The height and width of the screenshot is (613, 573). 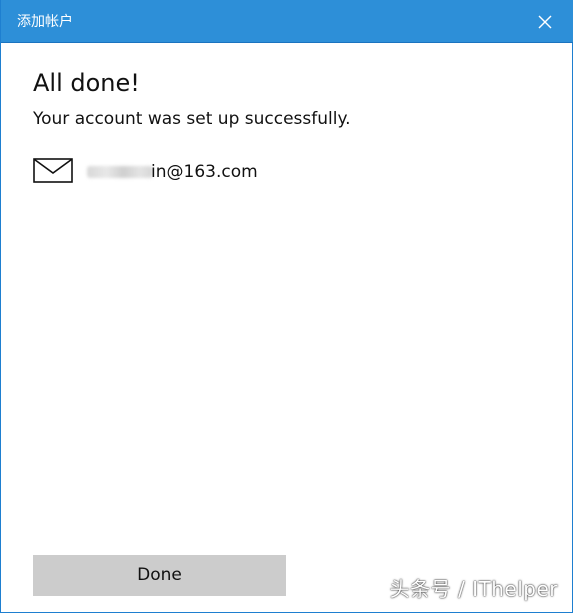 I want to click on watermark: 头条号 / IThelper, so click(x=473, y=589).